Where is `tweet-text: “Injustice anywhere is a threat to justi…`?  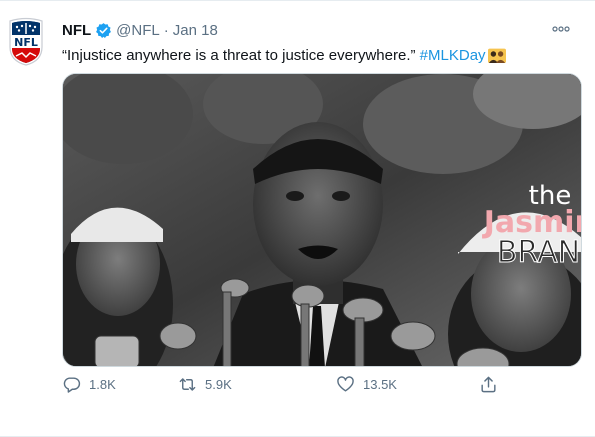
tweet-text: “Injustice anywhere is a threat to justi… is located at coordinates (284, 54).